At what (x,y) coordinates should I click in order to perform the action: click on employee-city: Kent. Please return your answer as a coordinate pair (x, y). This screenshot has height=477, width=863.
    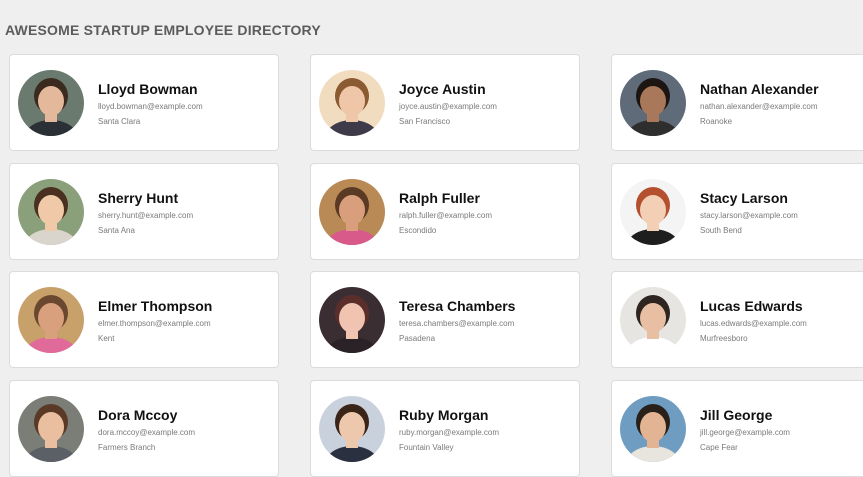
    Looking at the image, I should click on (106, 338).